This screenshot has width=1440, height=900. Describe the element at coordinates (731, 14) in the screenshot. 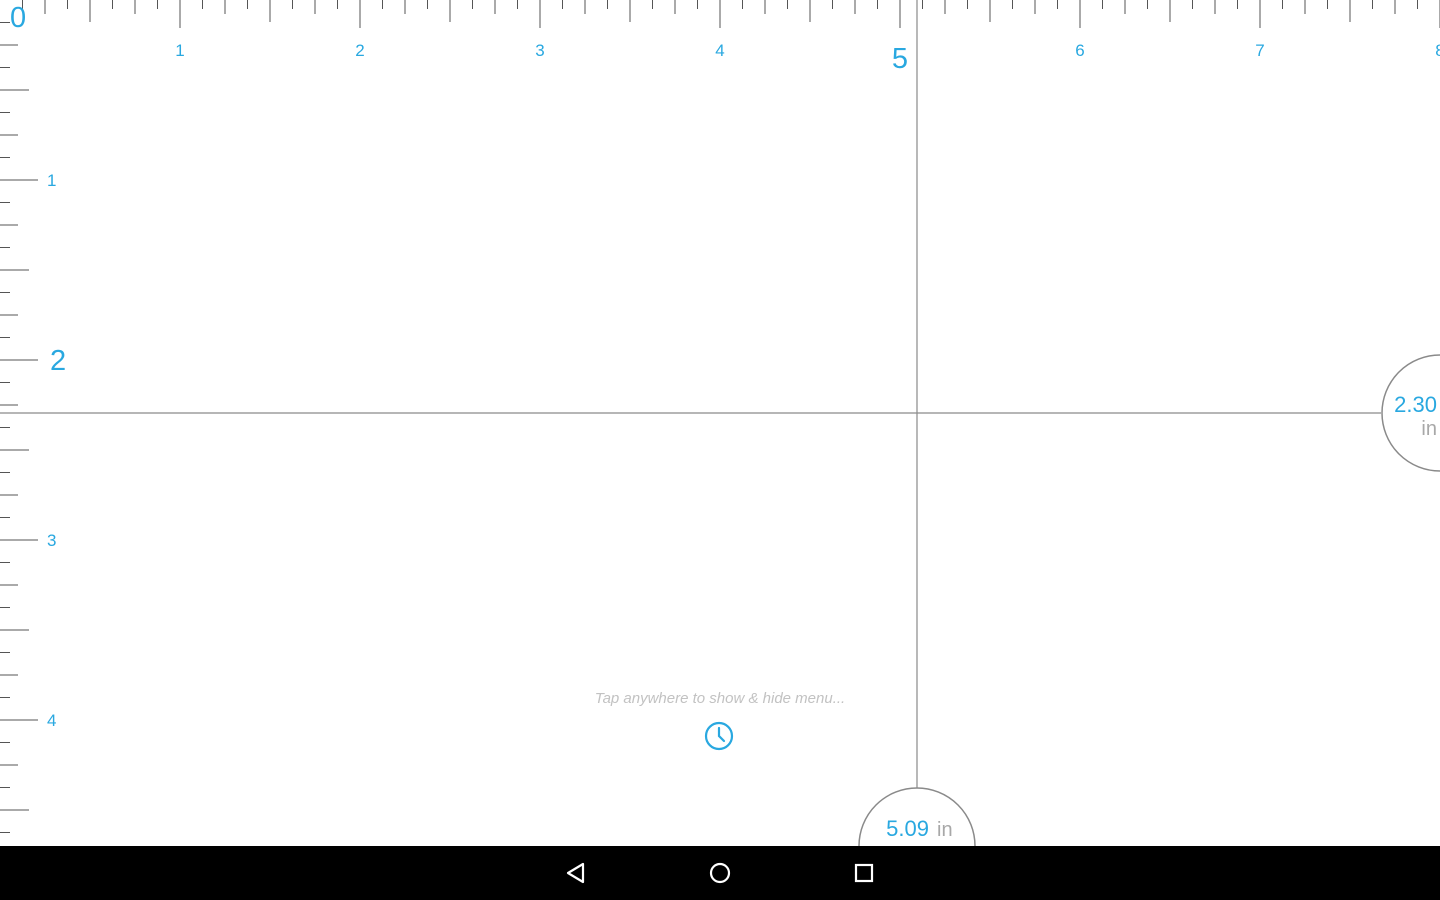

I see `top-ruler-ticks` at that location.